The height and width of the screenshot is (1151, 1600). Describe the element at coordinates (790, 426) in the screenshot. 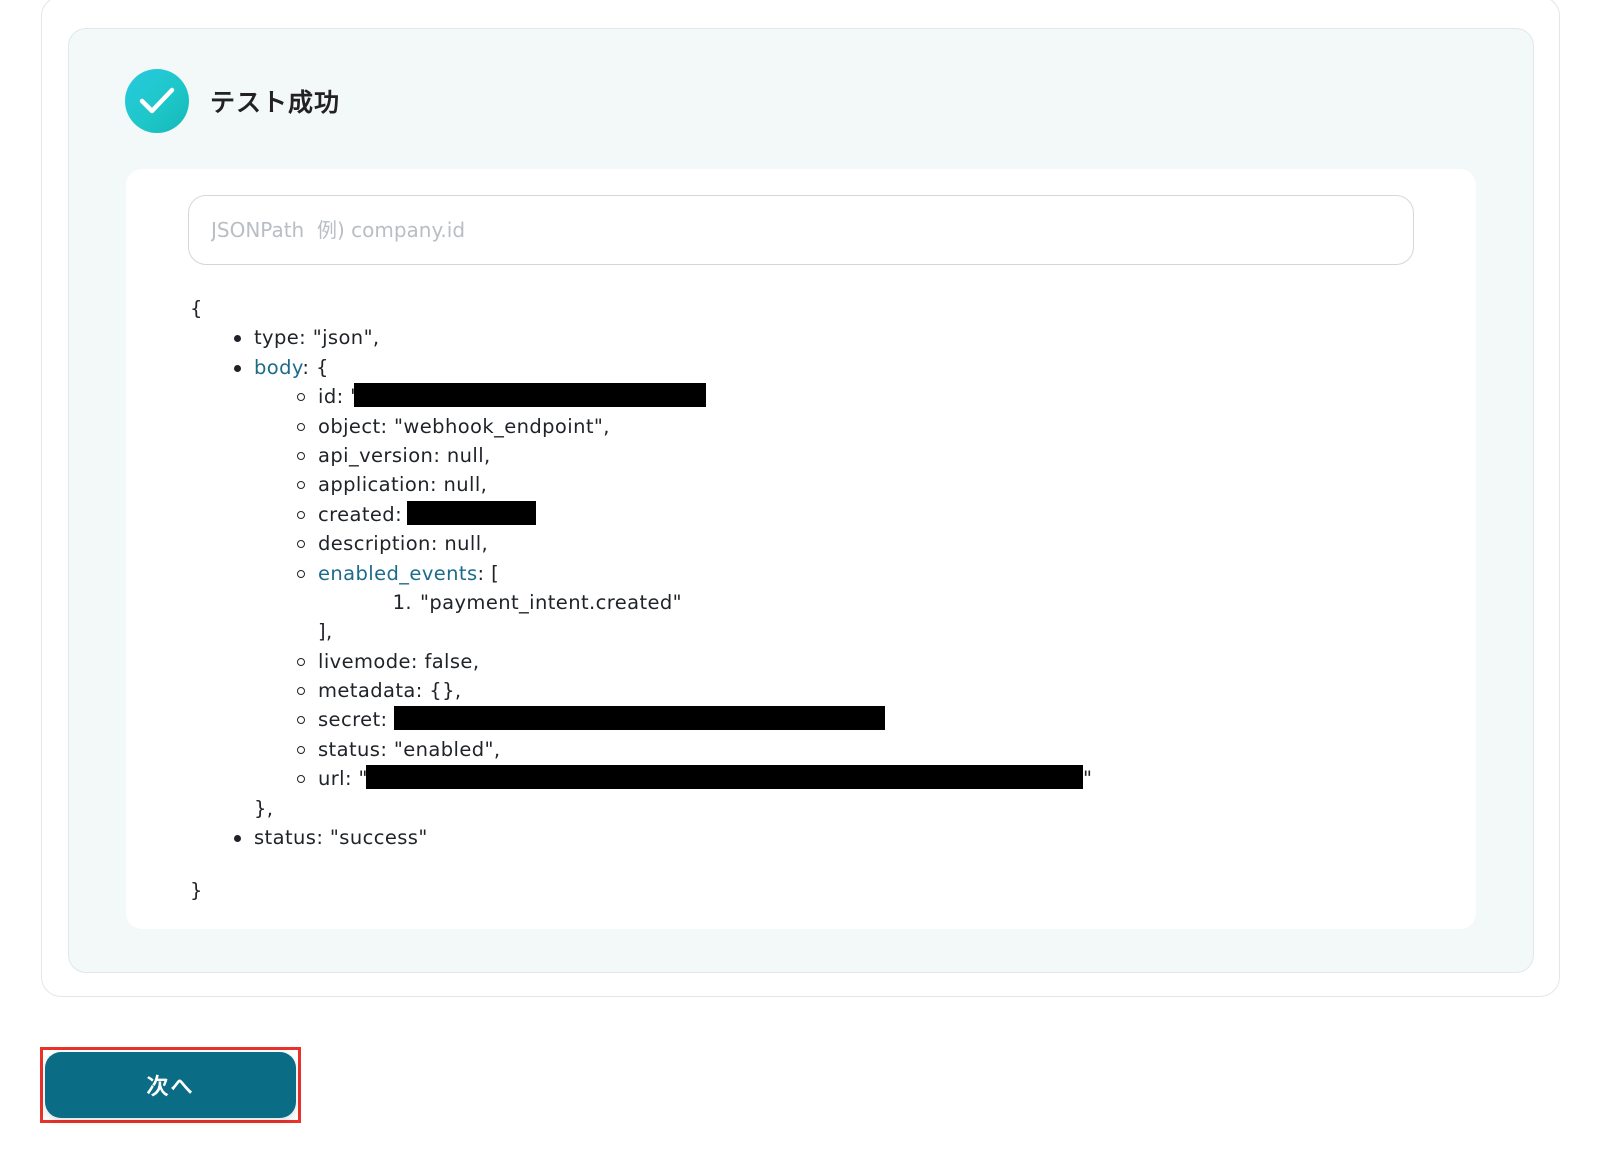

I see `json-field-object: object: "webhook_endpoint",` at that location.